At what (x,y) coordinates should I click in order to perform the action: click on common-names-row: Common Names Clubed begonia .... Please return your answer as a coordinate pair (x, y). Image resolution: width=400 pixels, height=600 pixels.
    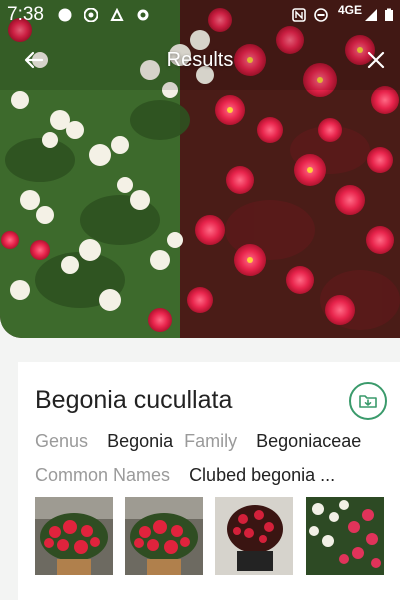
    Looking at the image, I should click on (185, 475).